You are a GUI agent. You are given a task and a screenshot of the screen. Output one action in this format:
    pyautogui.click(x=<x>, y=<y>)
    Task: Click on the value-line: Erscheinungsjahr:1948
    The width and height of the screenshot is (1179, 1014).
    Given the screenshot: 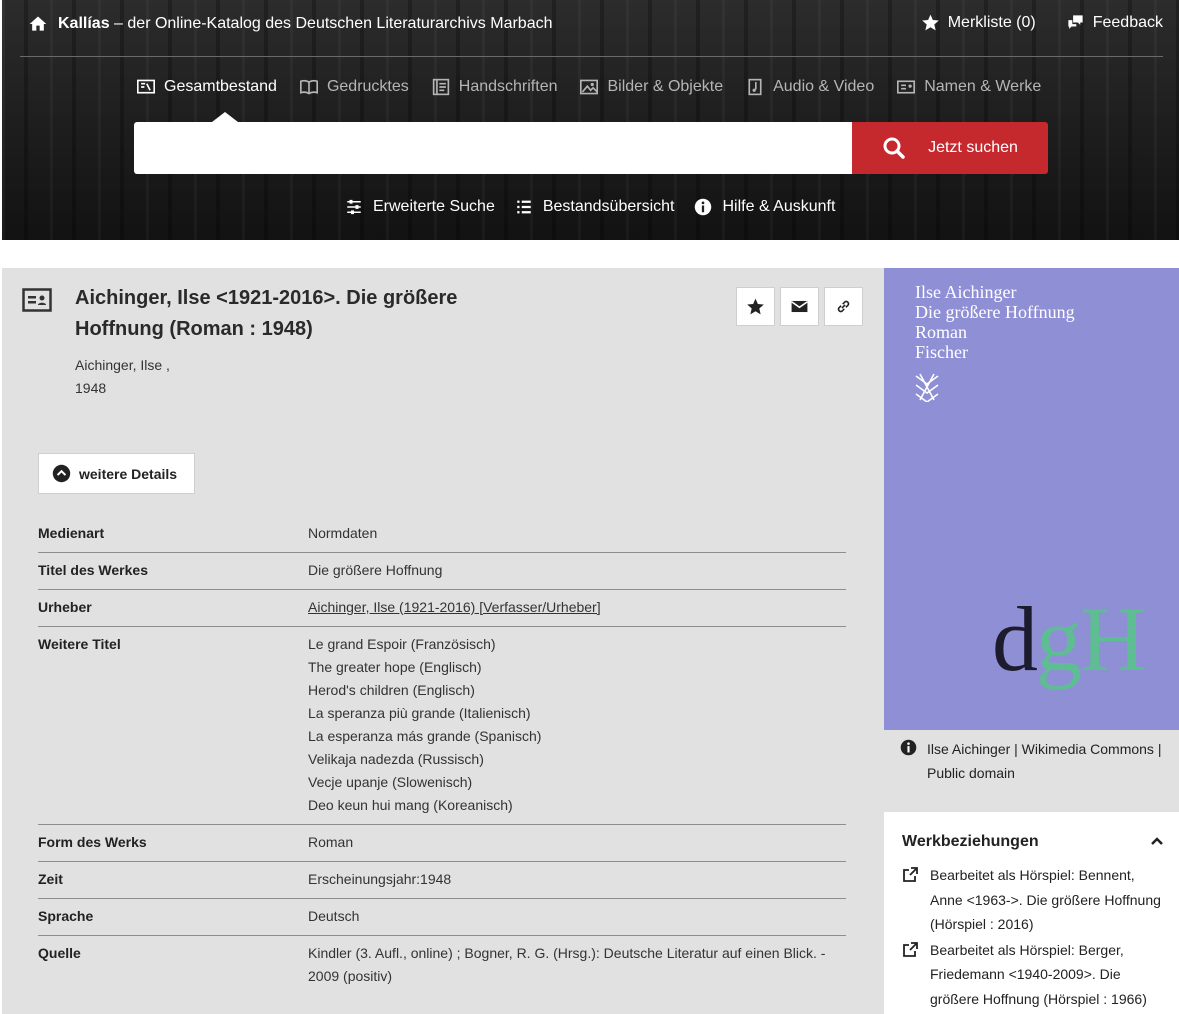 What is the action you would take?
    pyautogui.click(x=380, y=879)
    